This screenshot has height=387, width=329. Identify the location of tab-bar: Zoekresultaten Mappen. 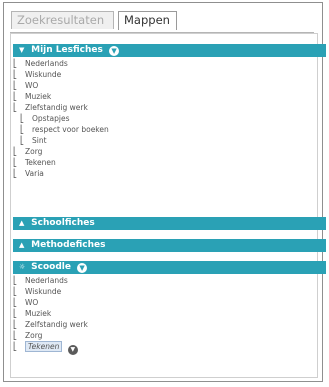
(163, 19).